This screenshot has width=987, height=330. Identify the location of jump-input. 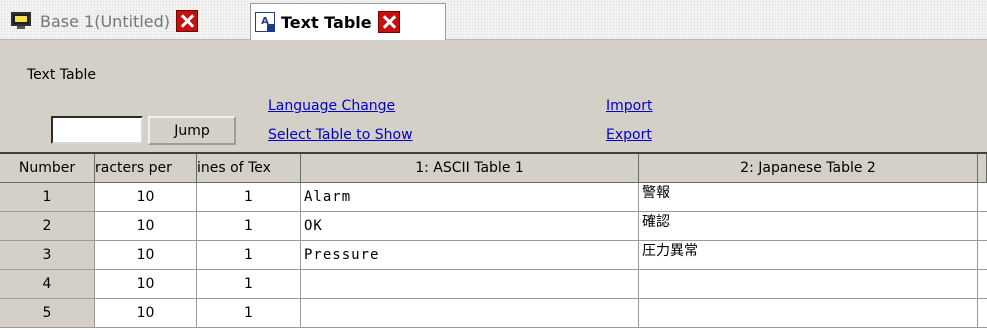
(97, 130).